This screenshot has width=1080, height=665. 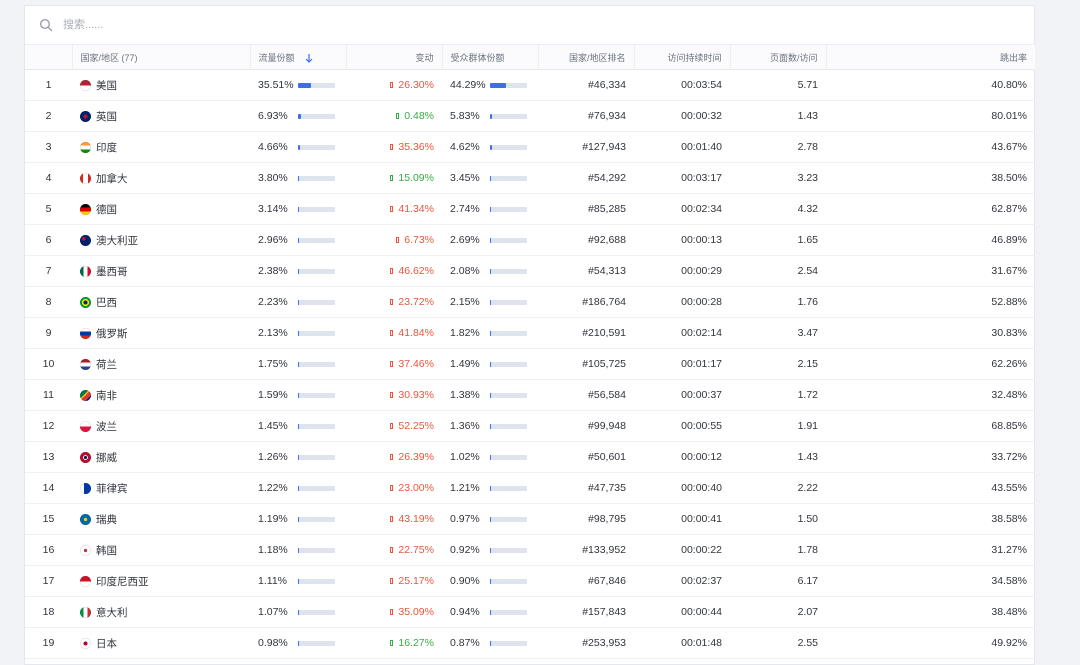 I want to click on audience-share-cell: 1.38%, so click(x=490, y=395).